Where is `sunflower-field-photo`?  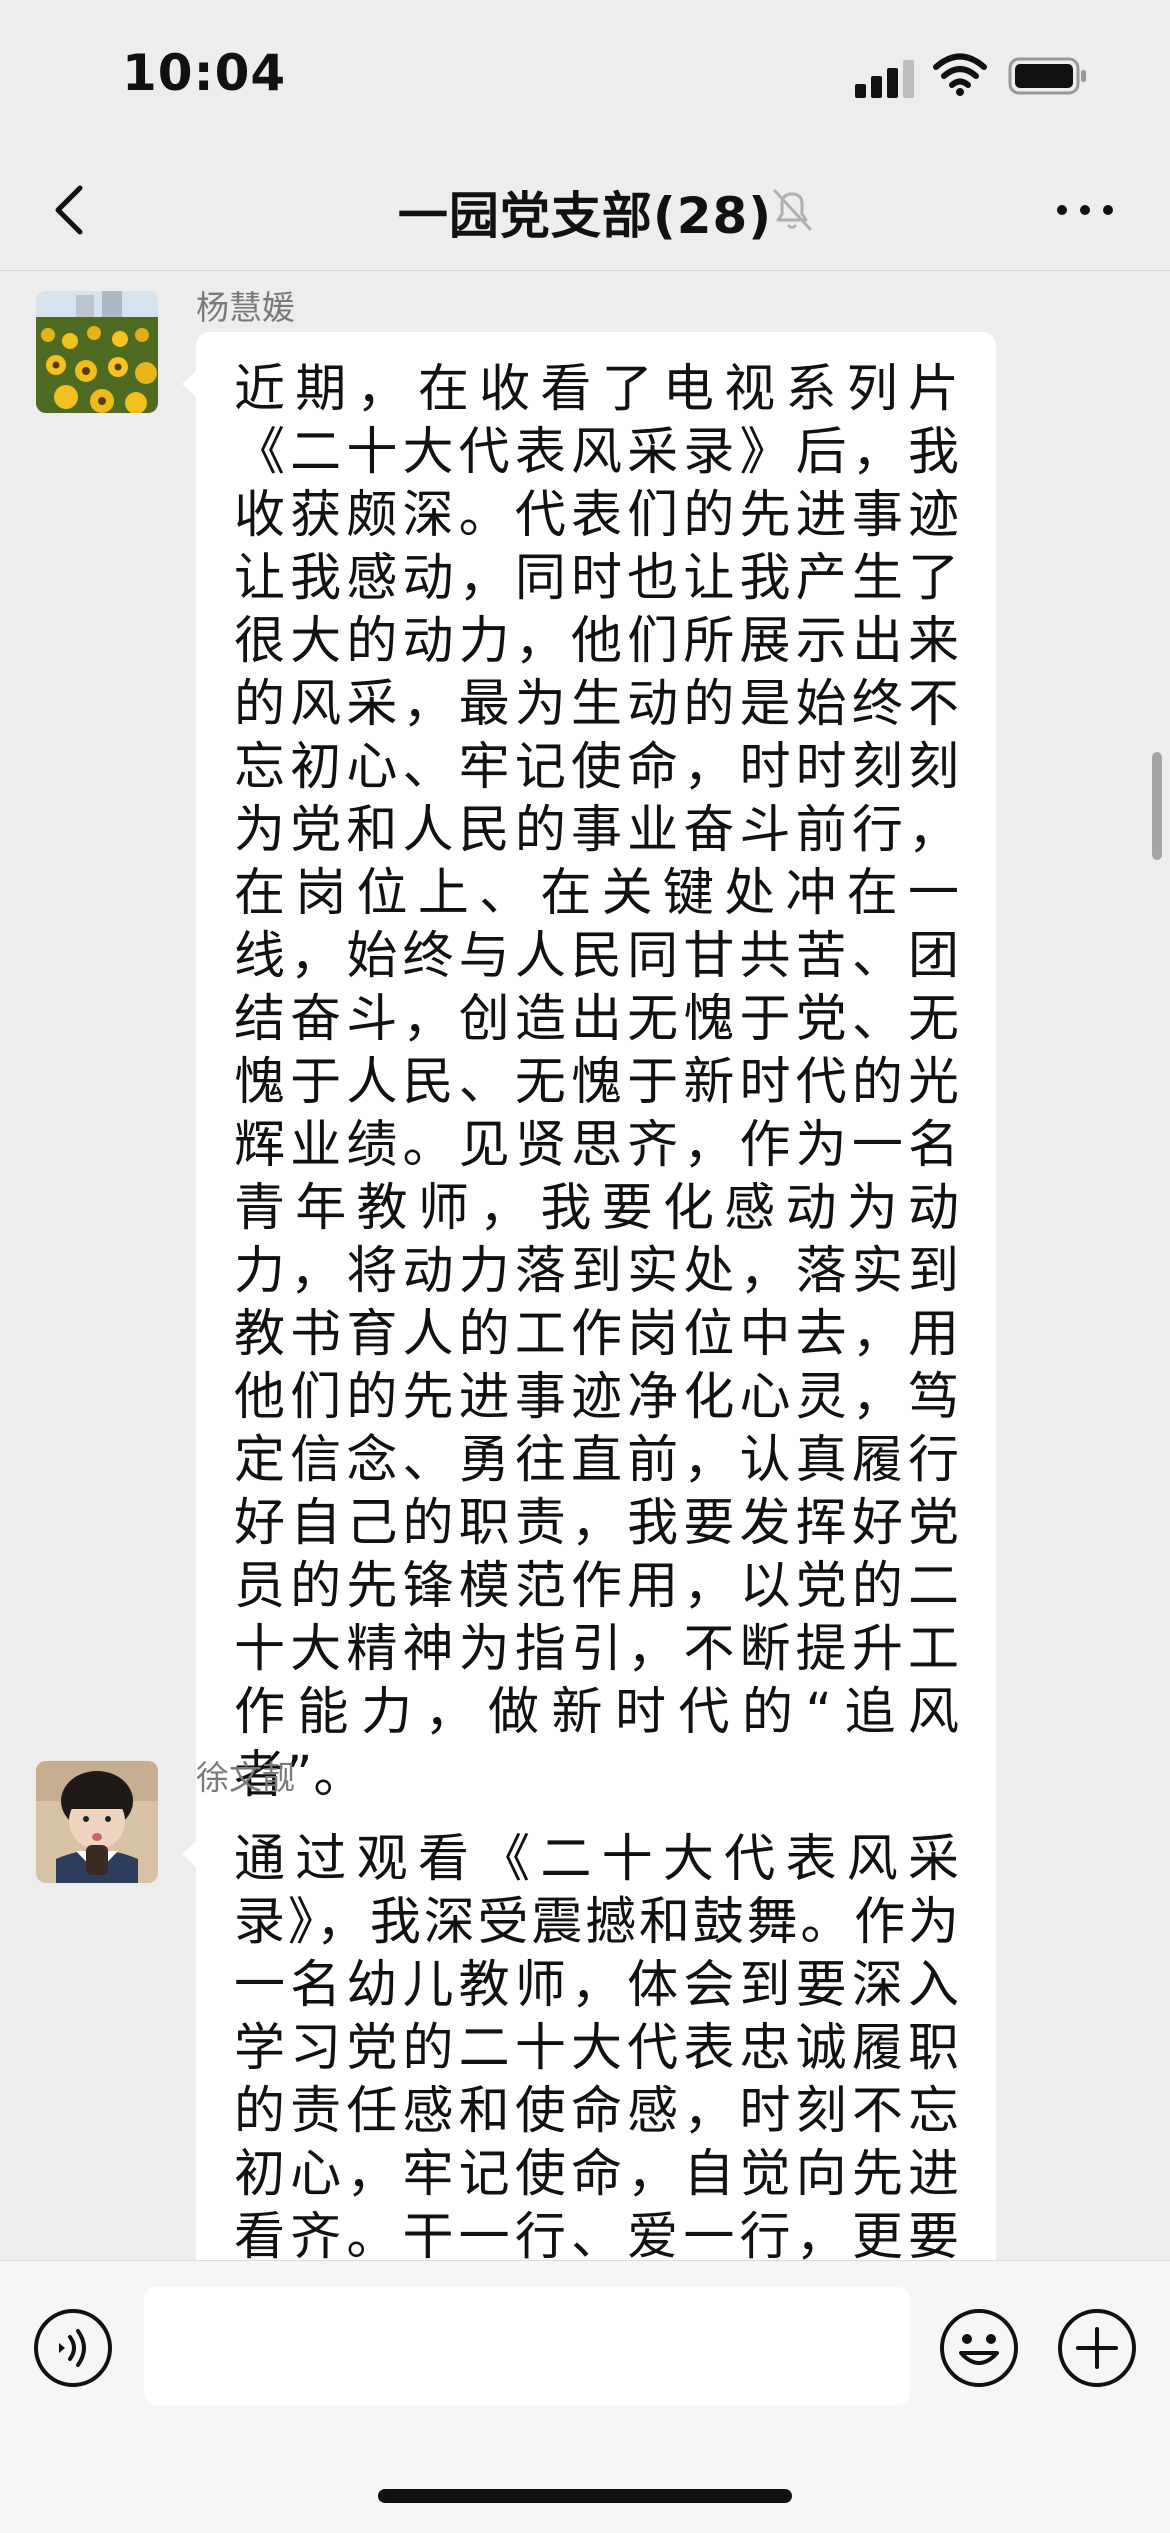 sunflower-field-photo is located at coordinates (97, 352).